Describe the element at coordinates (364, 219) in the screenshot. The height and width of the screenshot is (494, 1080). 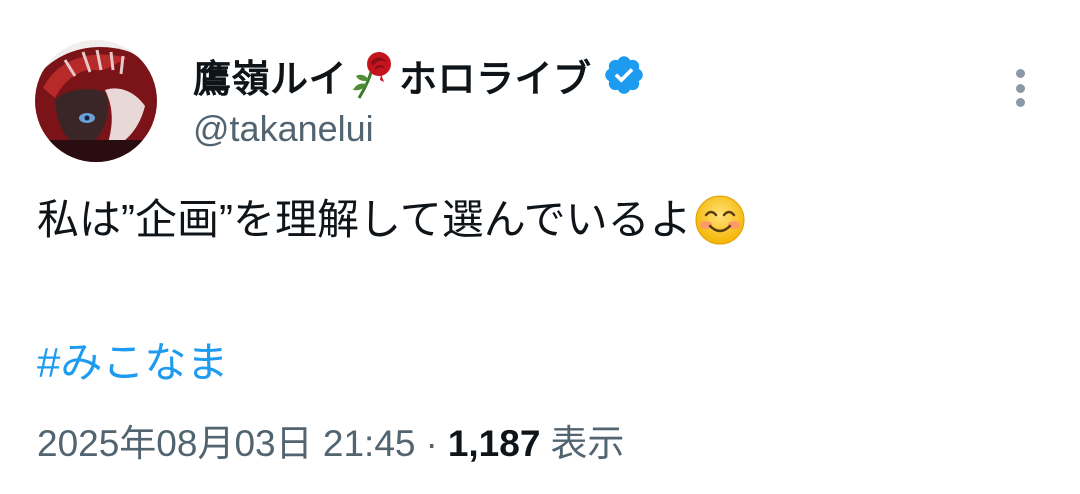
I see `tweet-body: 私は”企画”を理解して選んでいるよ` at that location.